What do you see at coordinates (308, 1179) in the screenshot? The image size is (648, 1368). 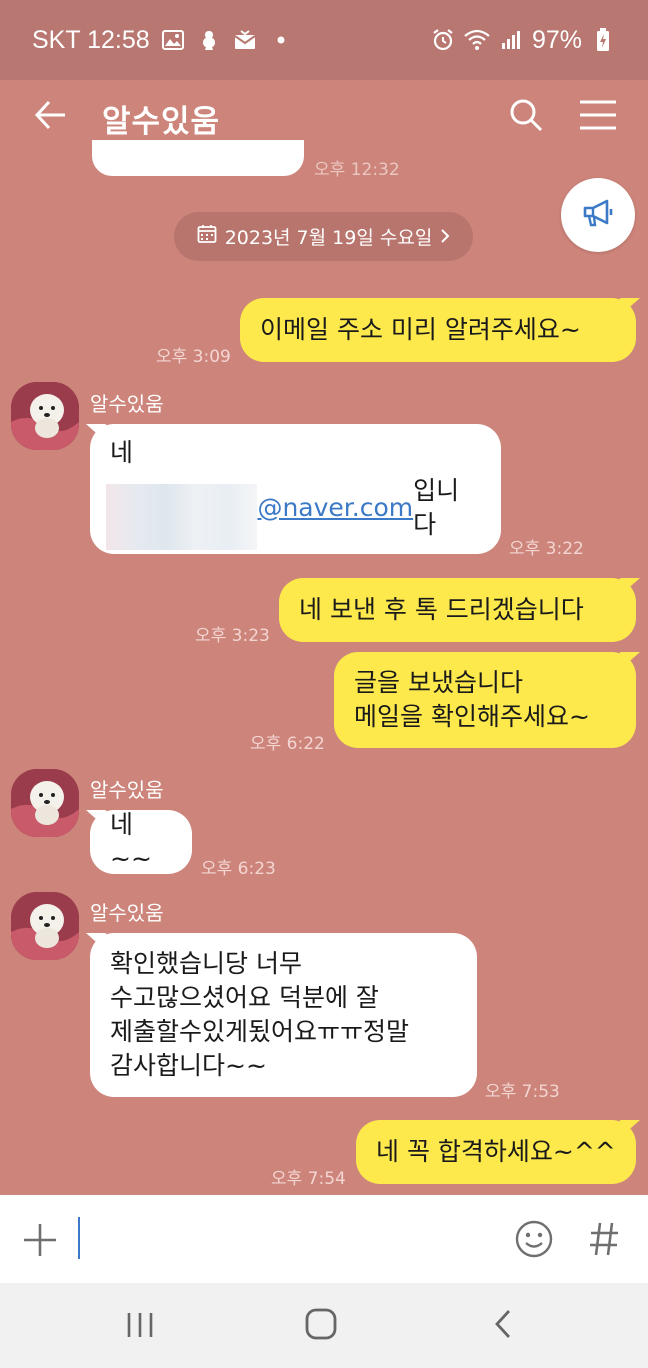 I see `message-time: 오후 7:54` at bounding box center [308, 1179].